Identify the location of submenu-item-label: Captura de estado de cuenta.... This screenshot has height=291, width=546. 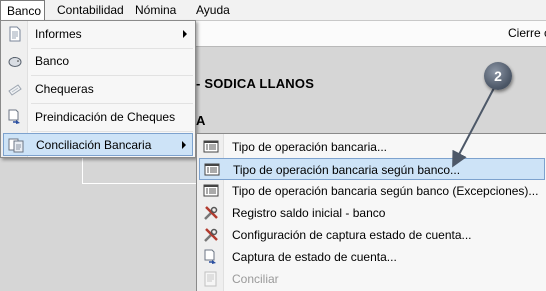
(314, 257).